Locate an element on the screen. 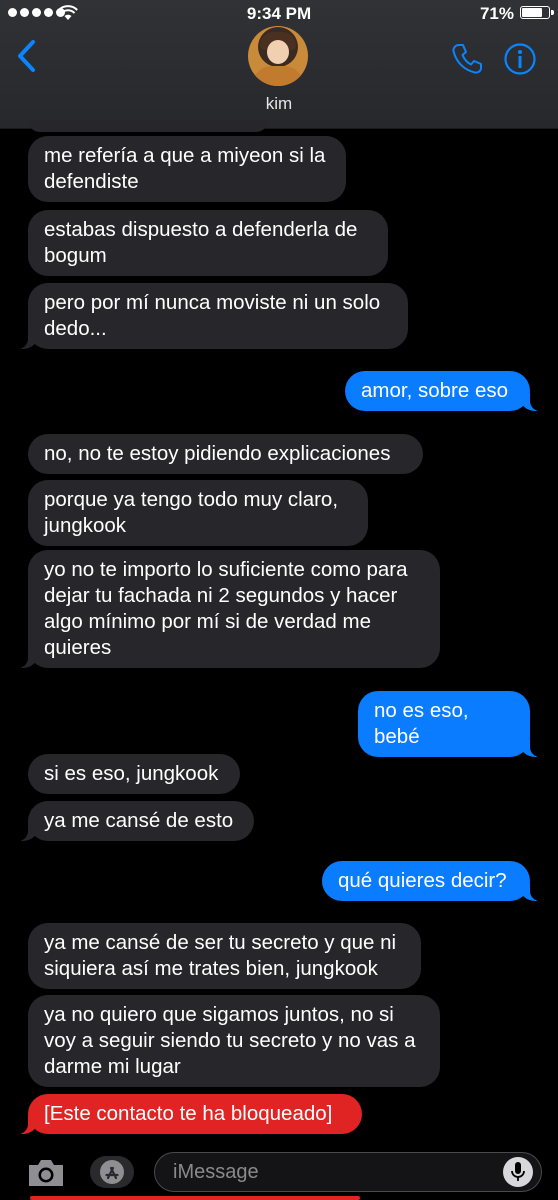 This screenshot has height=1200, width=558. status-bar: 9:34 PM 71% is located at coordinates (279, 14).